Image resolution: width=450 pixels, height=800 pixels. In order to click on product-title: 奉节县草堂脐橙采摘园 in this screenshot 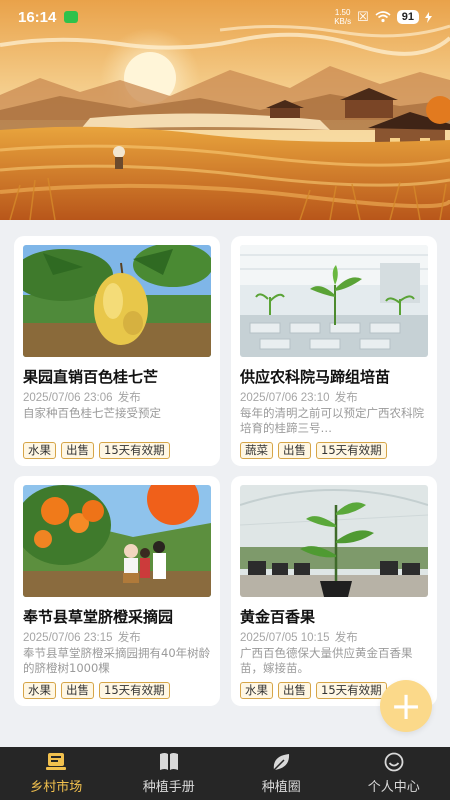, I will do `click(98, 617)`.